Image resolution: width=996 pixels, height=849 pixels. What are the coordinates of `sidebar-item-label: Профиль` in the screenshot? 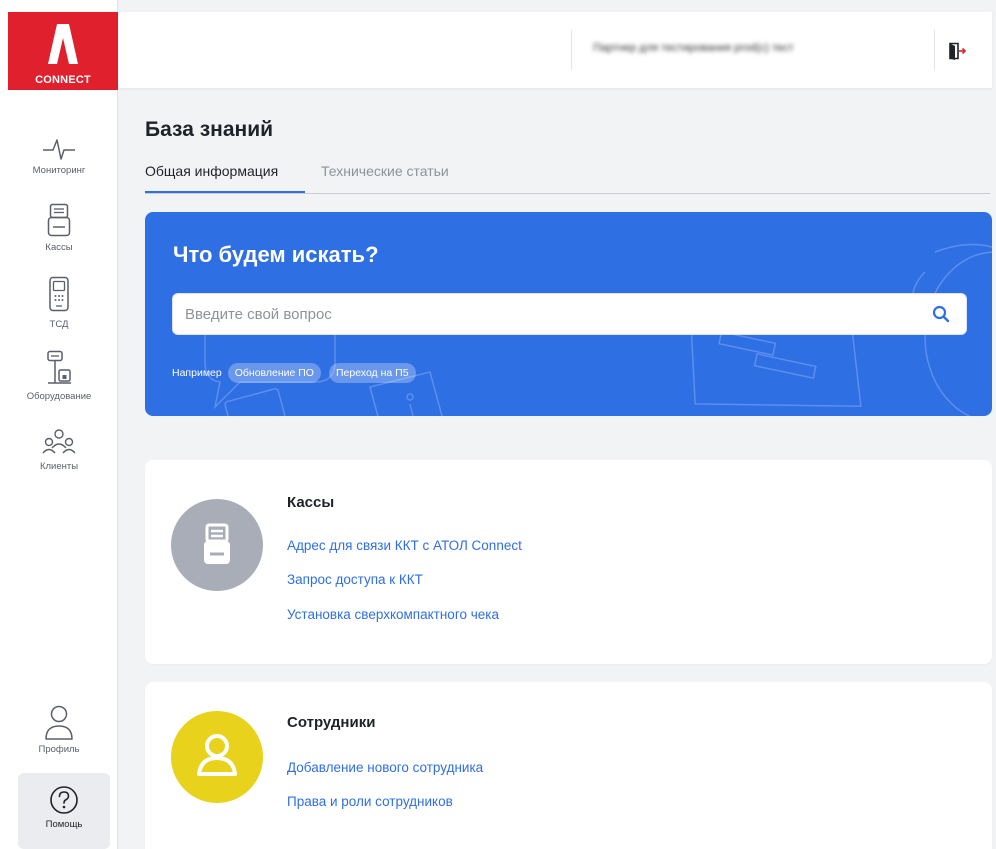 It's located at (59, 749).